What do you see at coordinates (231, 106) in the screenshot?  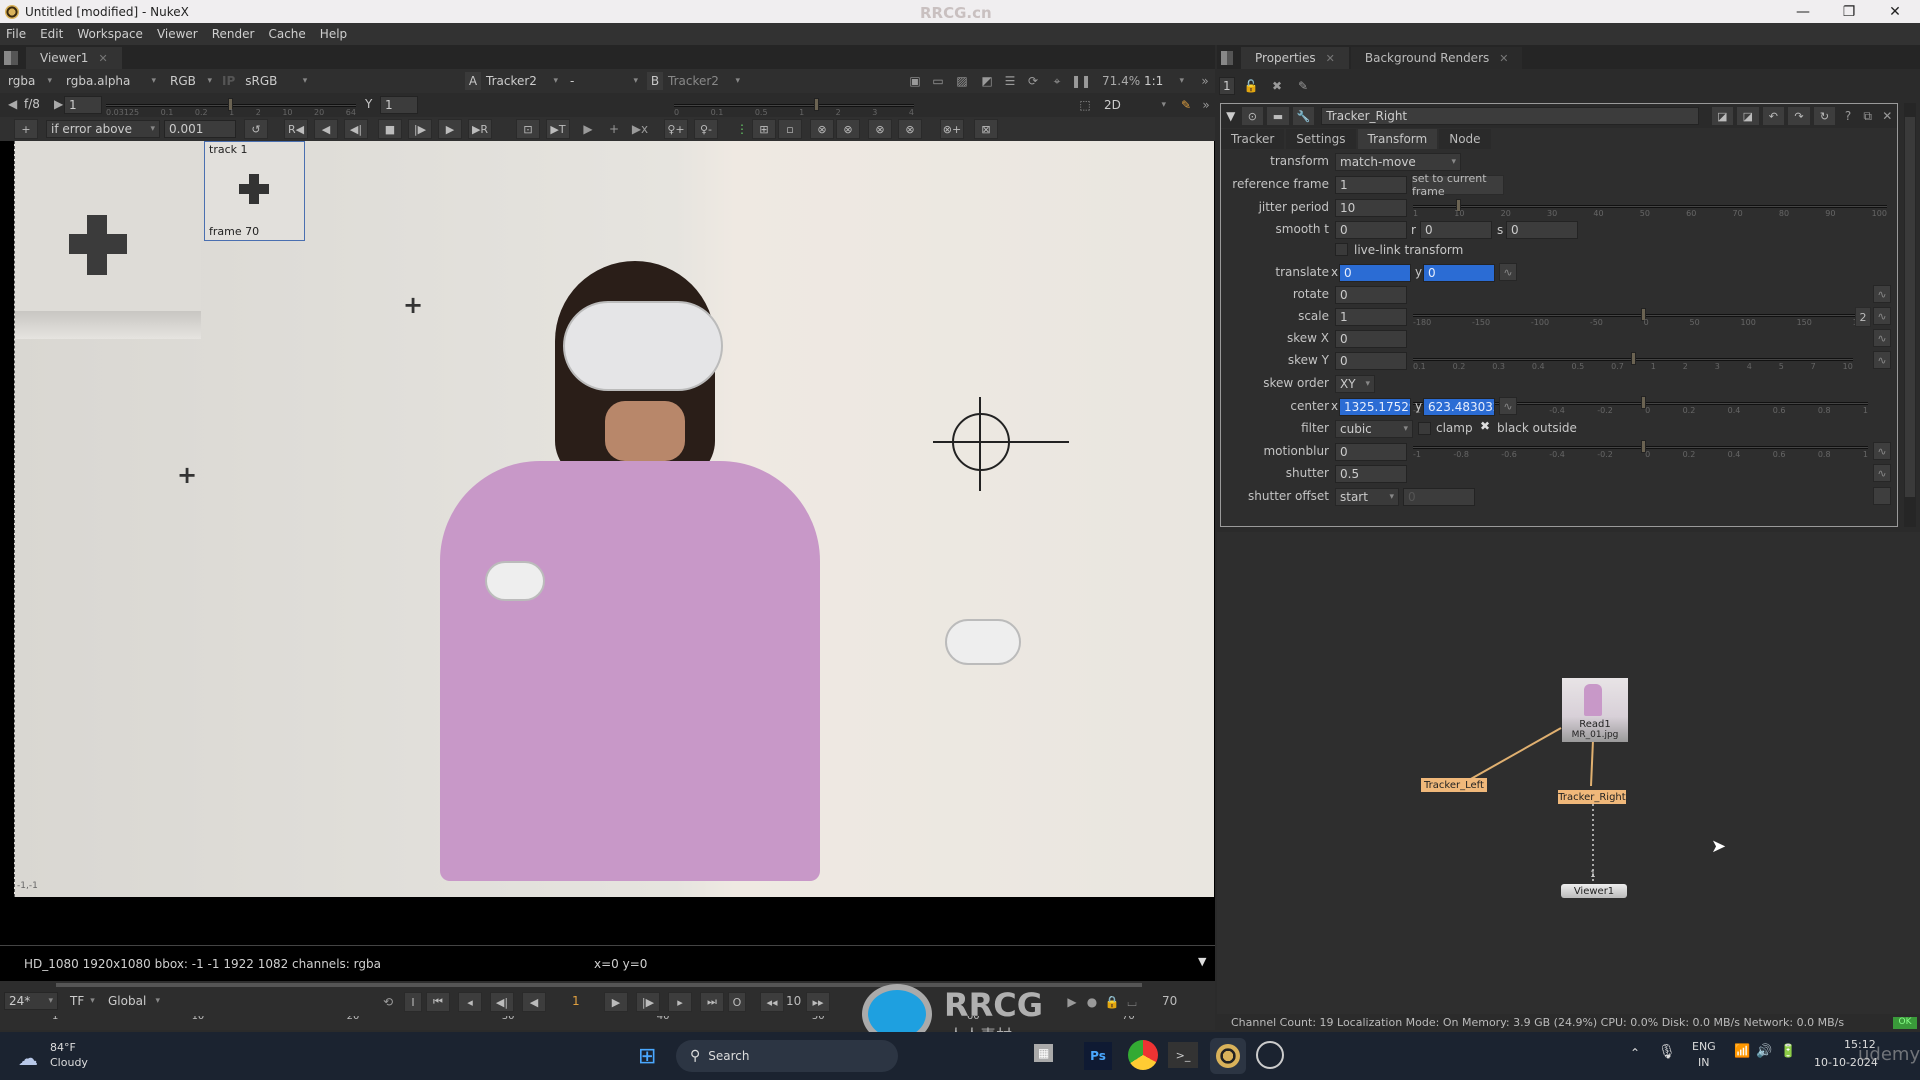 I see `gain-slider: 0.03125 0.1 0.2 1 2 10 20 64` at bounding box center [231, 106].